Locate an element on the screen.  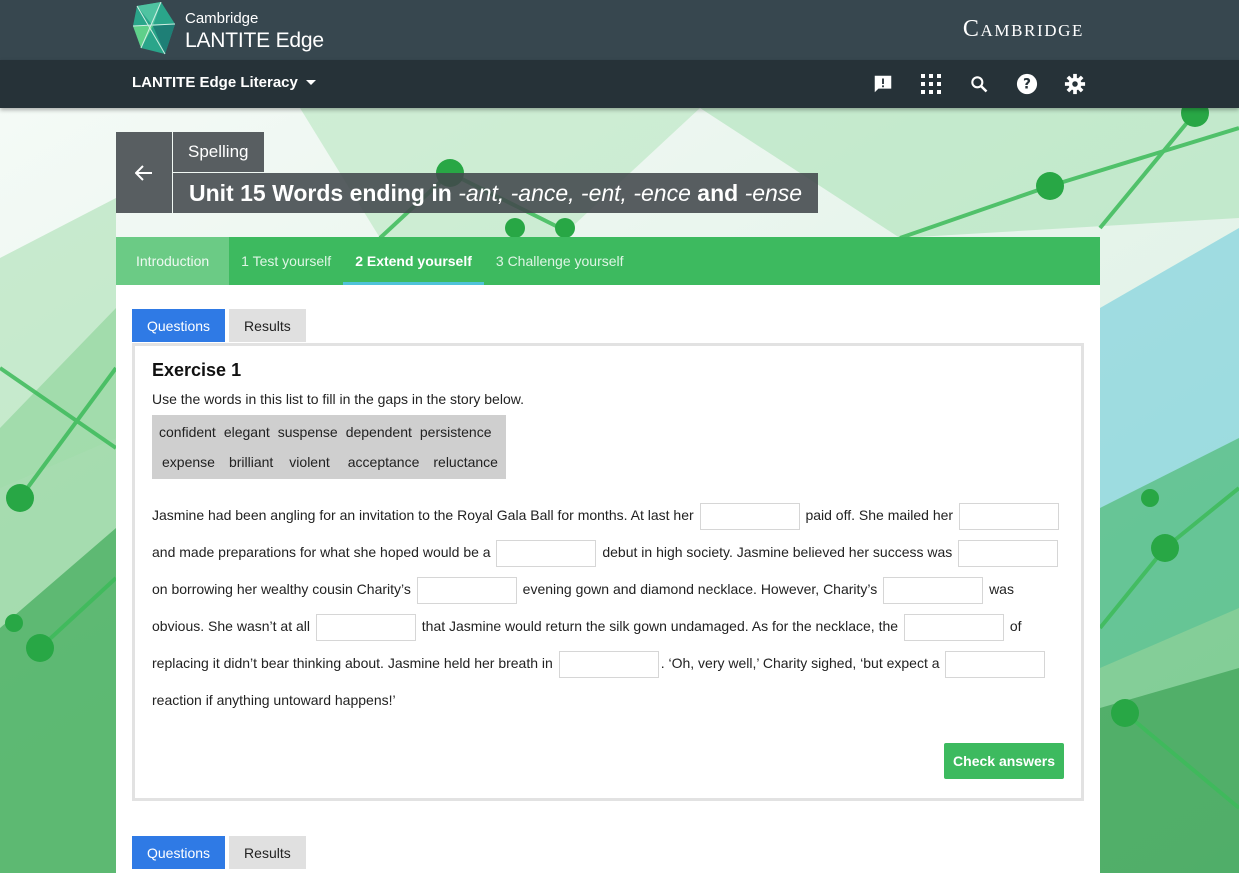
word-bank-item: suspense is located at coordinates (307, 432).